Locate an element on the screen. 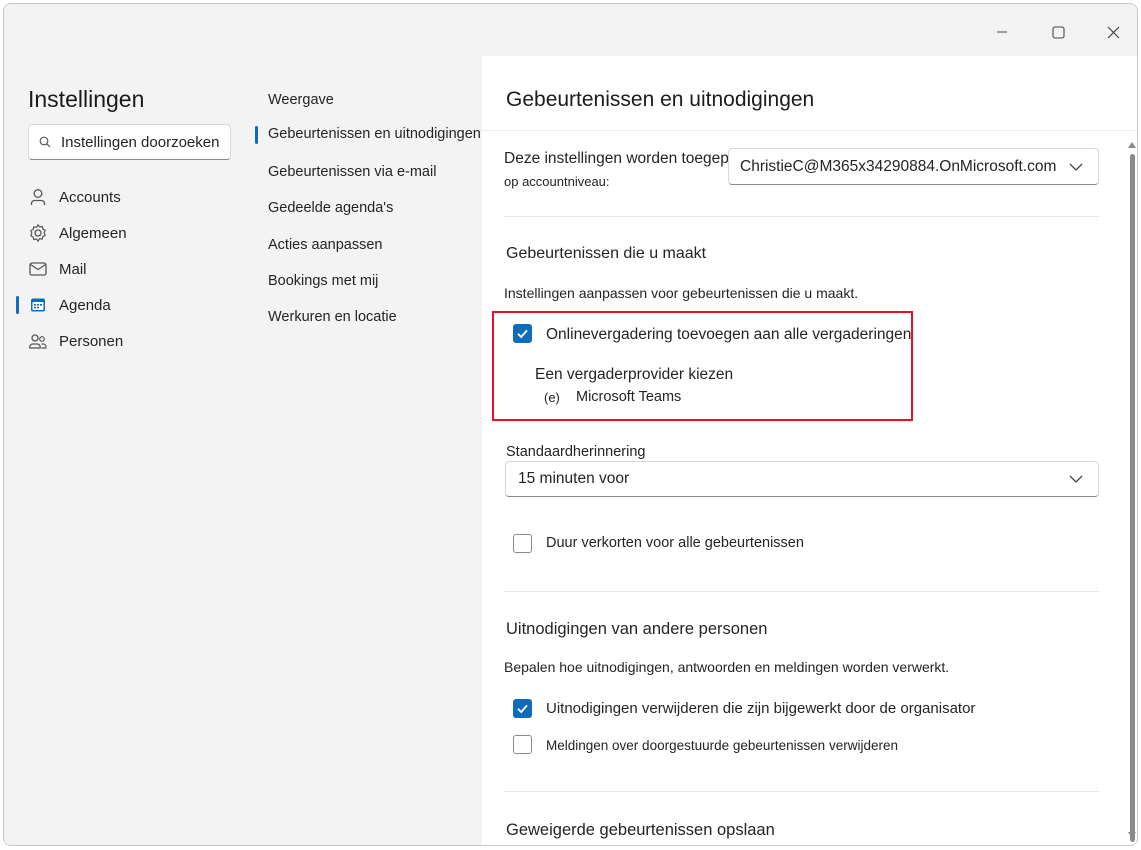 The width and height of the screenshot is (1141, 850). online-meeting-checkbox is located at coordinates (522, 333).